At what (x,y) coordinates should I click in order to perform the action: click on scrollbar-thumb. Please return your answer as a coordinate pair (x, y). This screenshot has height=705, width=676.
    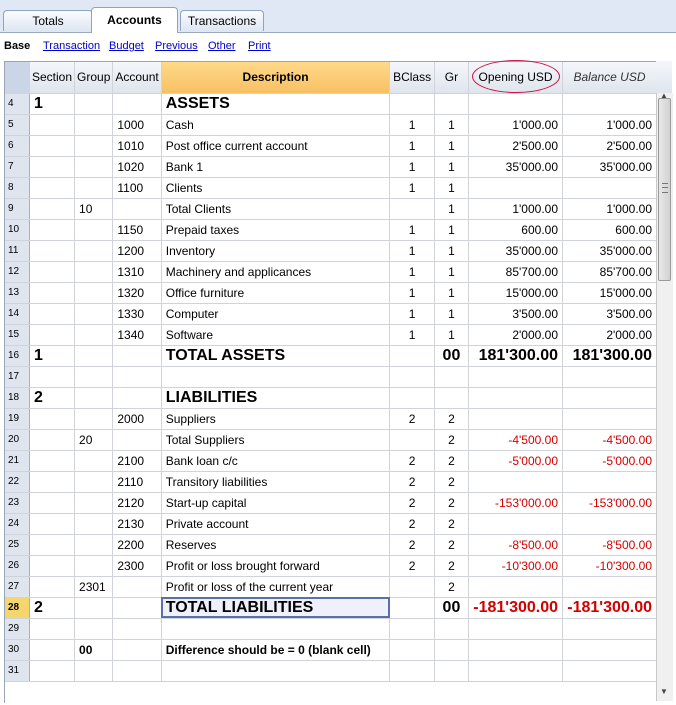
    Looking at the image, I should click on (664, 189).